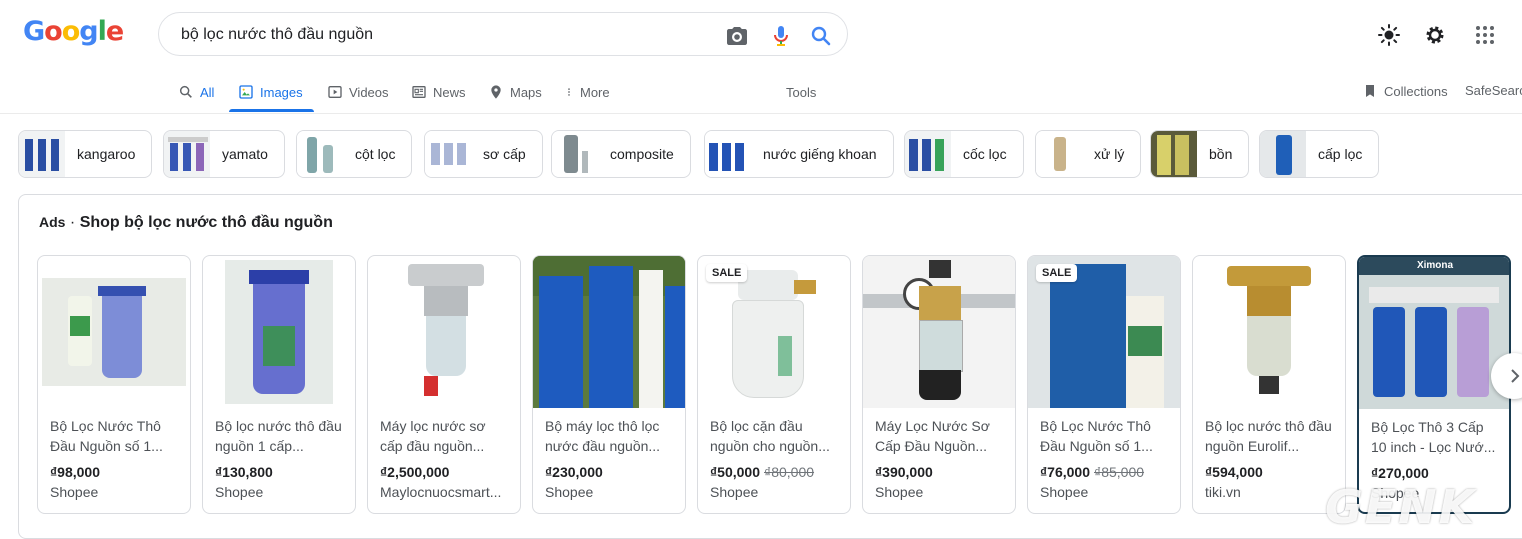 Image resolution: width=1522 pixels, height=539 pixels. I want to click on tab-more: More, so click(587, 92).